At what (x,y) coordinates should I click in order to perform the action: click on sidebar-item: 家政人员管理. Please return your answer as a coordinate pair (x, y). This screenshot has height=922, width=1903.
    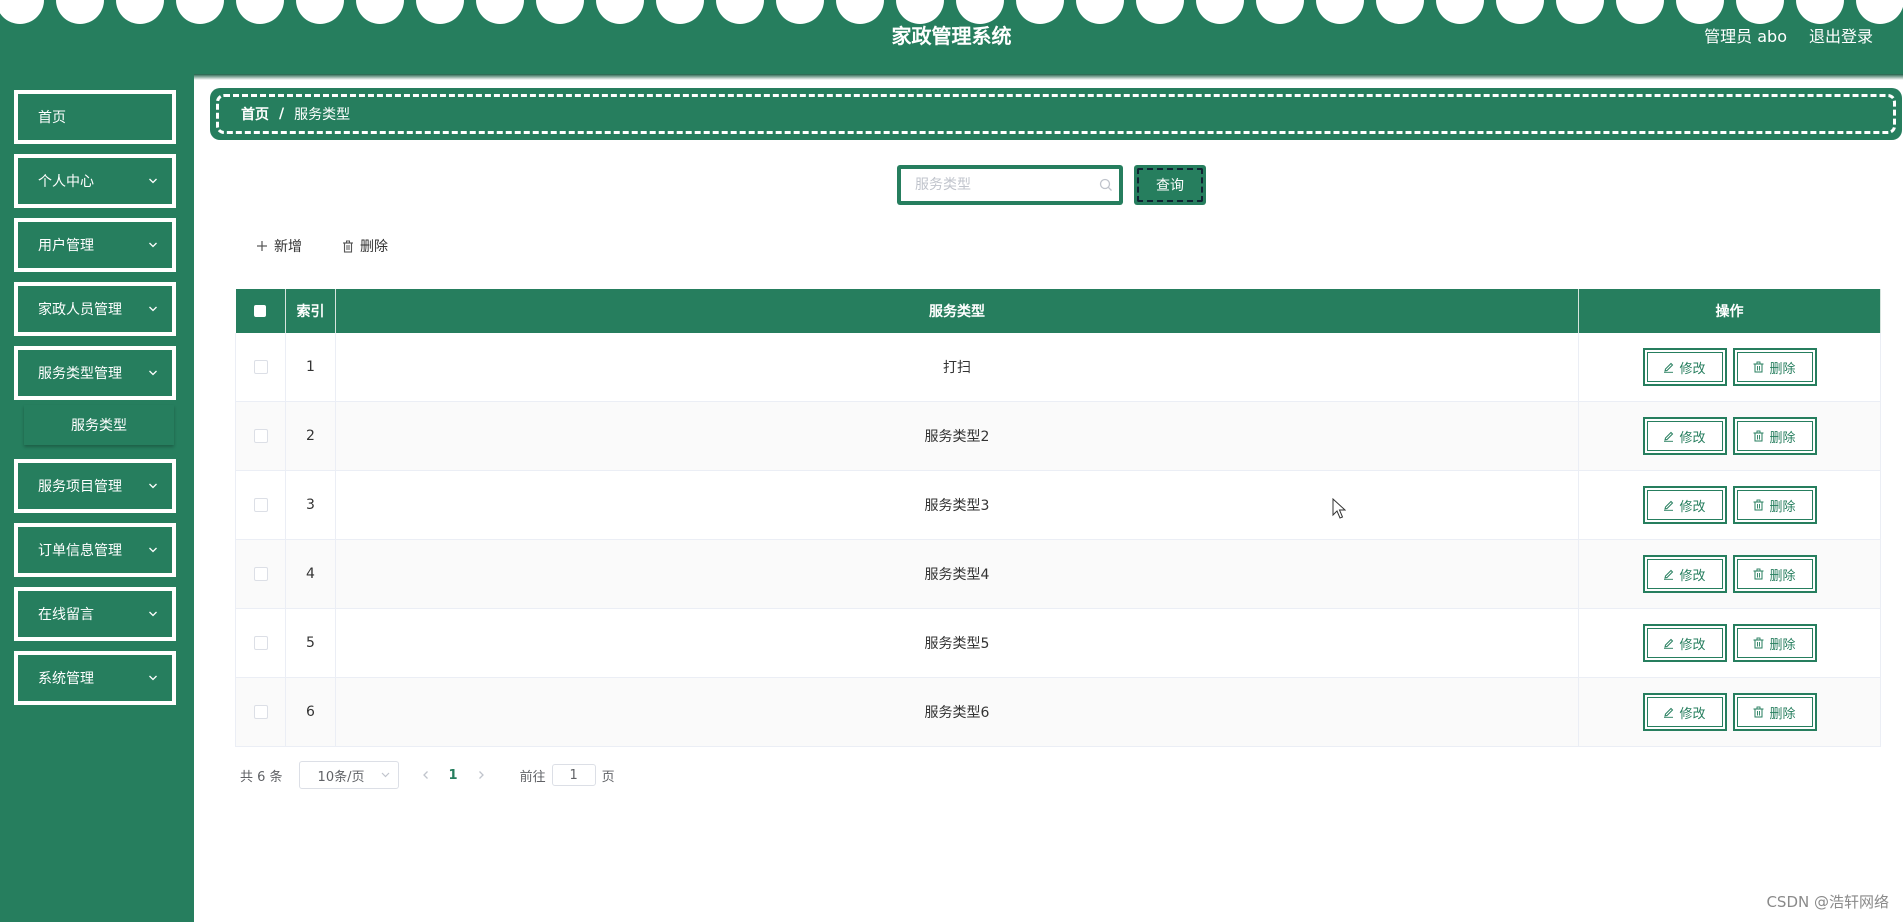
    Looking at the image, I should click on (95, 309).